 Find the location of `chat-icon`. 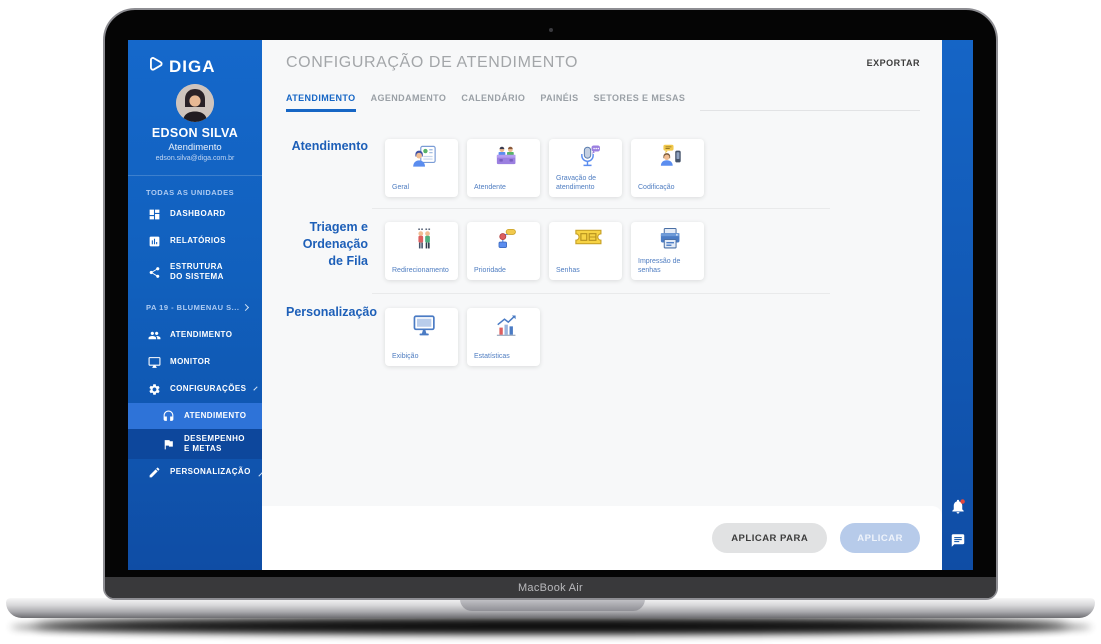

chat-icon is located at coordinates (957, 543).